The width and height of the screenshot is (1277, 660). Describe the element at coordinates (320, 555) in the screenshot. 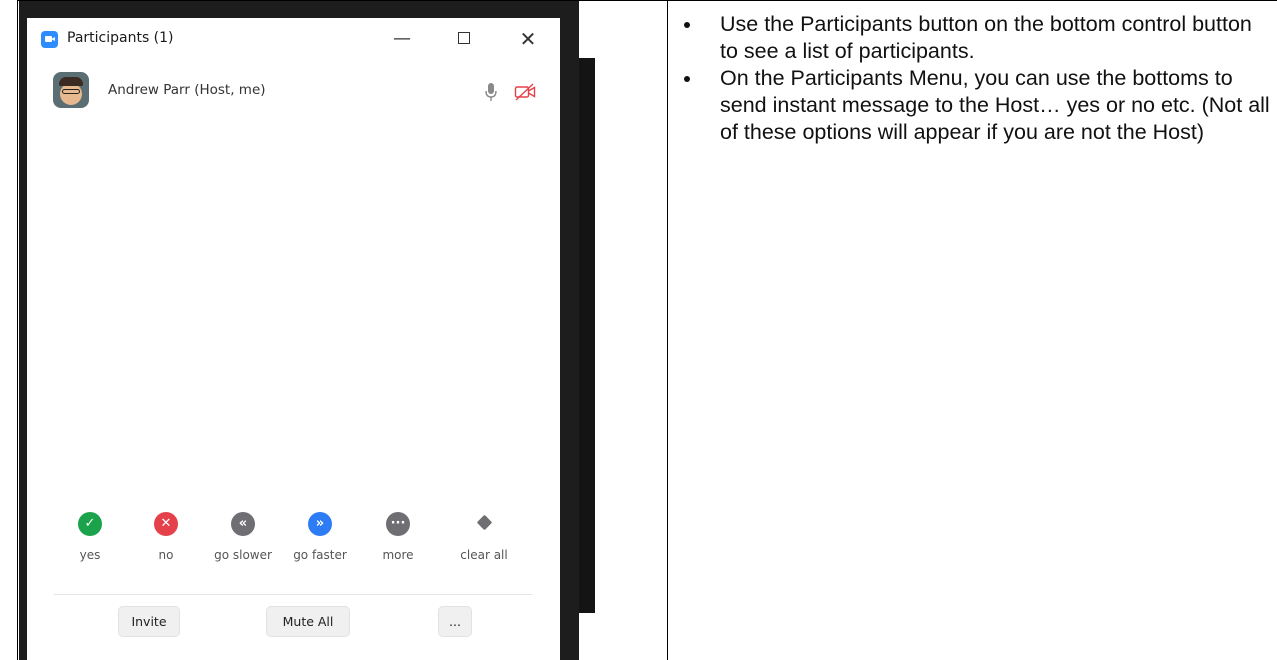

I see `reaction-label: go faster` at that location.